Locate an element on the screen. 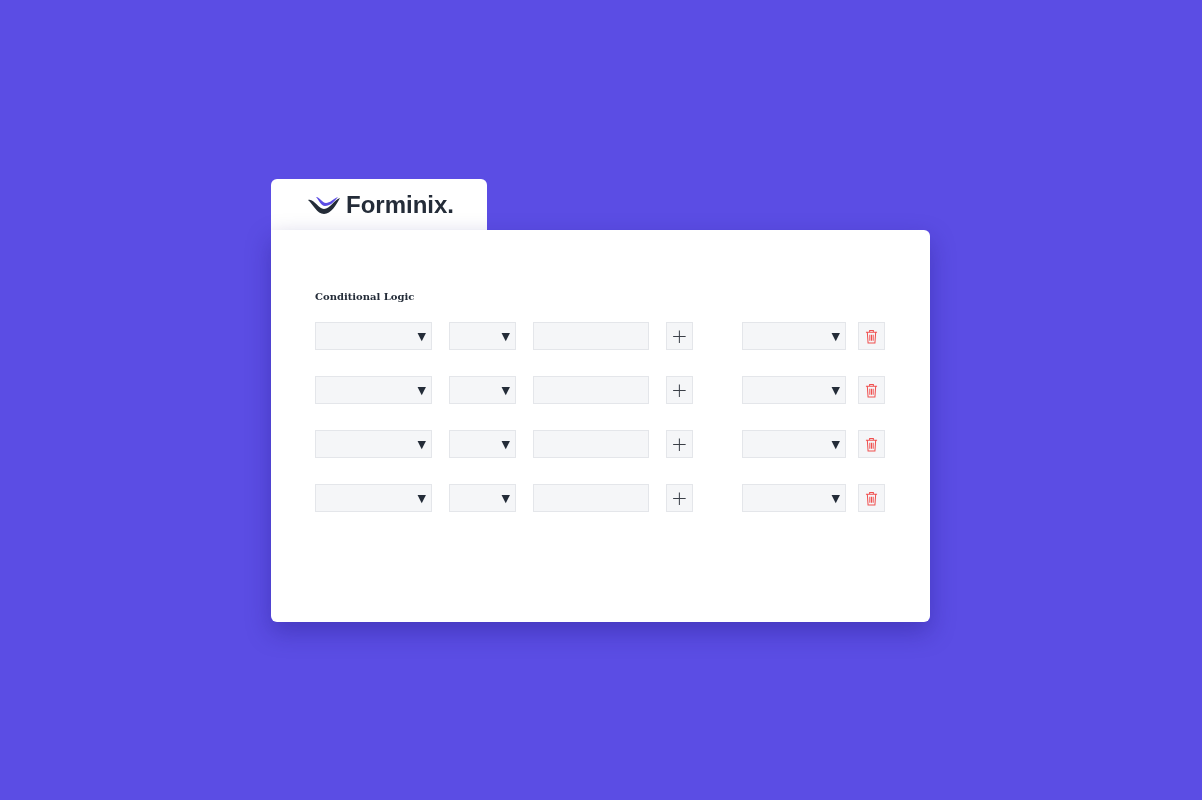 This screenshot has height=800, width=1202. wave-logo-icon is located at coordinates (324, 204).